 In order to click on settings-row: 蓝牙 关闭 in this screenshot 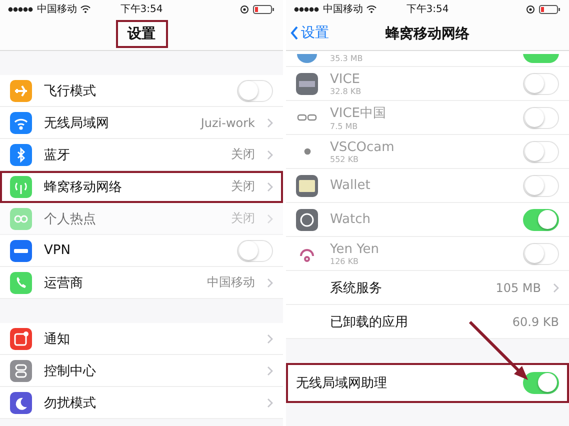, I will do `click(141, 155)`.